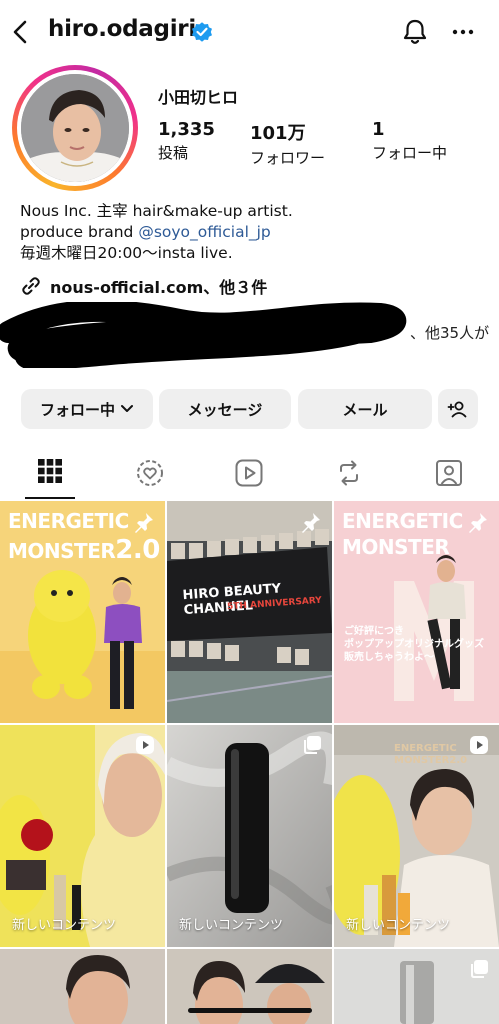  I want to click on post-caption: ご好評につき ポップアップオリジナルグッズ 販売しちゃうわよ〜, so click(414, 644).